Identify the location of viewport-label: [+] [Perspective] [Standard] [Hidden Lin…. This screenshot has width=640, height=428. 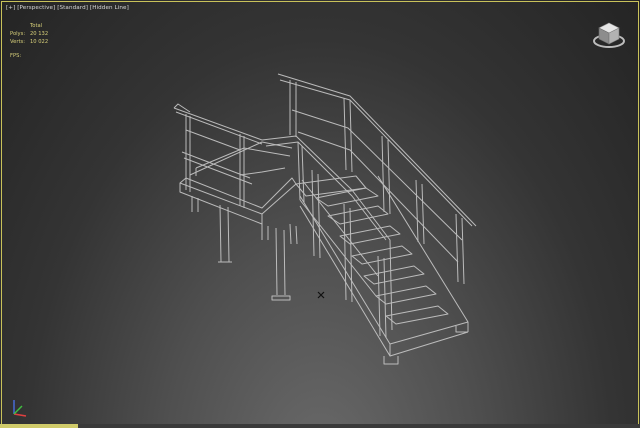
(67, 8).